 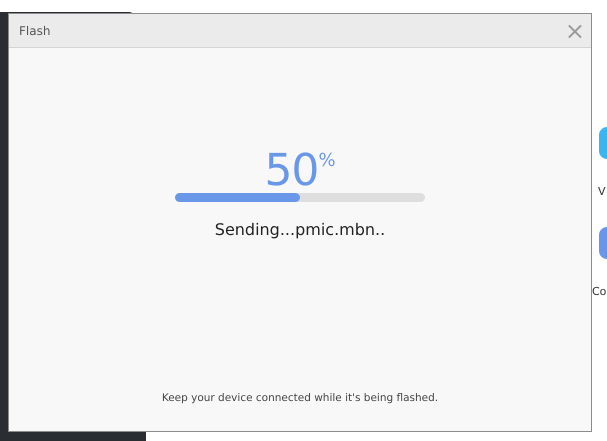 What do you see at coordinates (300, 398) in the screenshot?
I see `hint-text: Keep your device connected while it's being flashed.` at bounding box center [300, 398].